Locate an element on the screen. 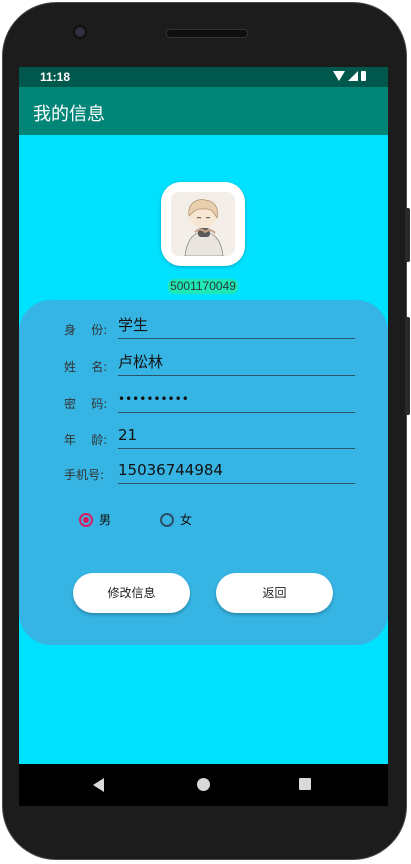 Image resolution: width=411 pixels, height=864 pixels. home-icon is located at coordinates (203, 784).